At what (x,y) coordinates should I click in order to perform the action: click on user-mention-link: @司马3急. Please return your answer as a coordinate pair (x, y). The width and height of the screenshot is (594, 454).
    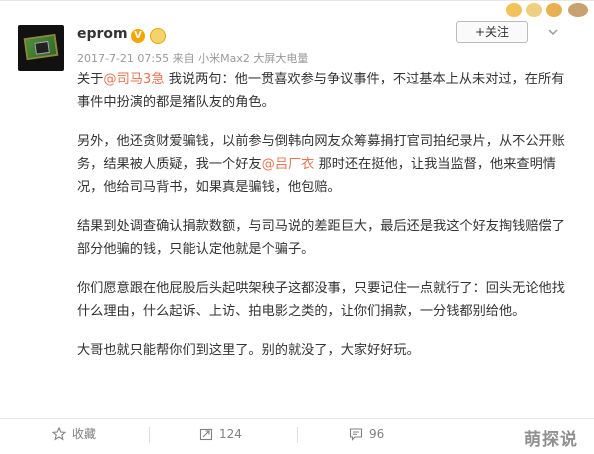
    Looking at the image, I should click on (133, 79).